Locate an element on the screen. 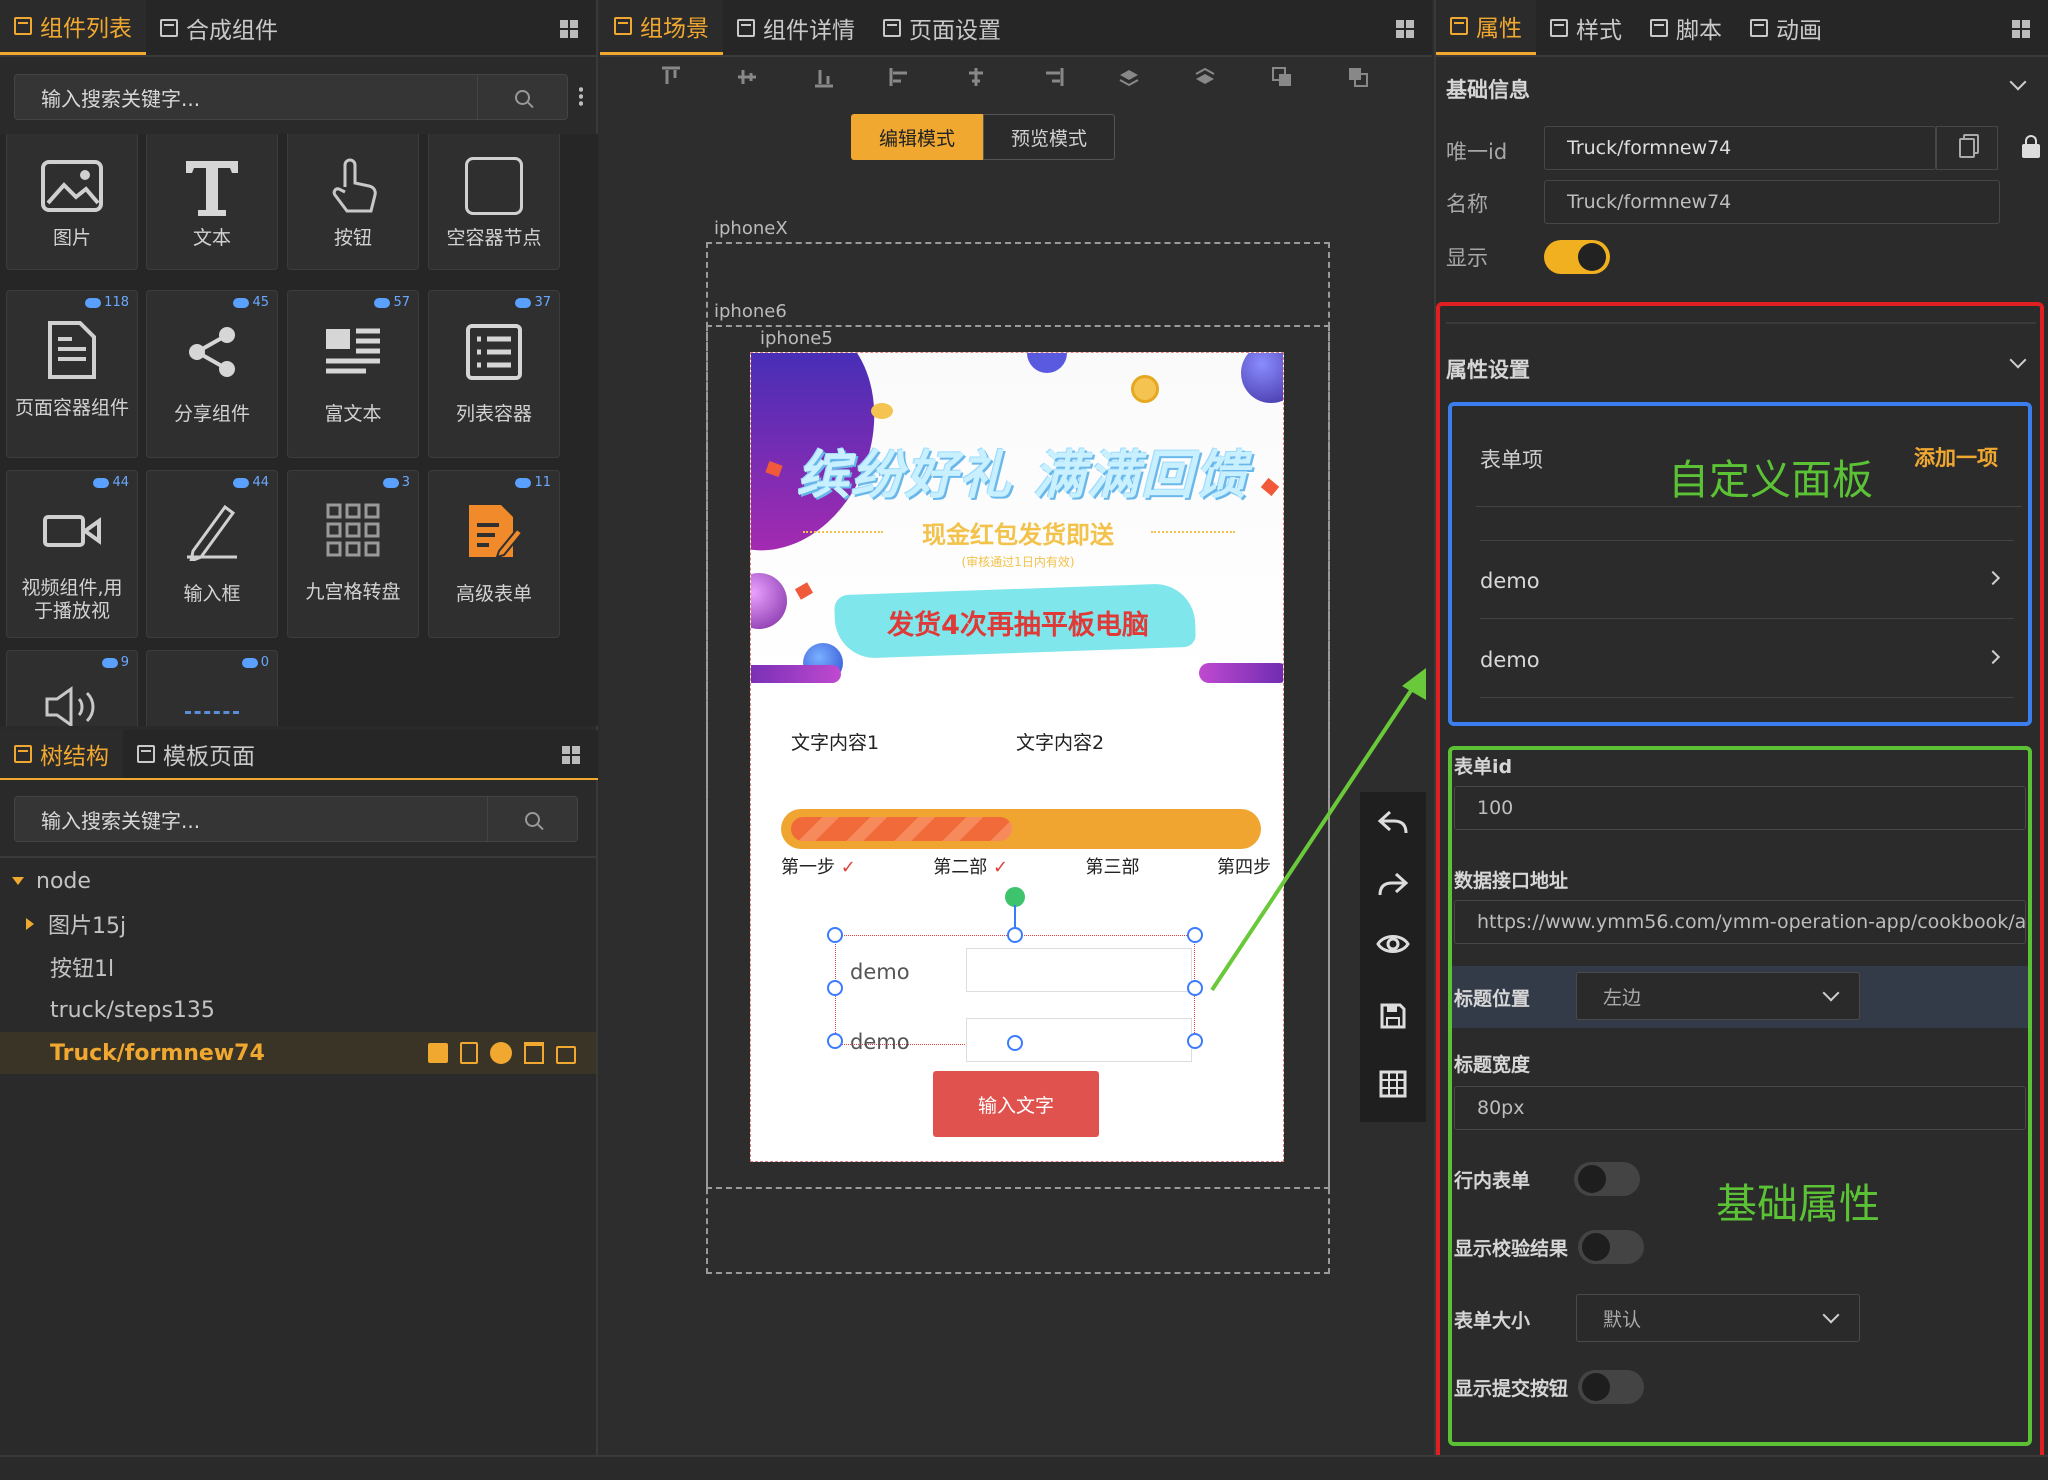 Image resolution: width=2048 pixels, height=1480 pixels. resize-handle-bottom is located at coordinates (1015, 1043).